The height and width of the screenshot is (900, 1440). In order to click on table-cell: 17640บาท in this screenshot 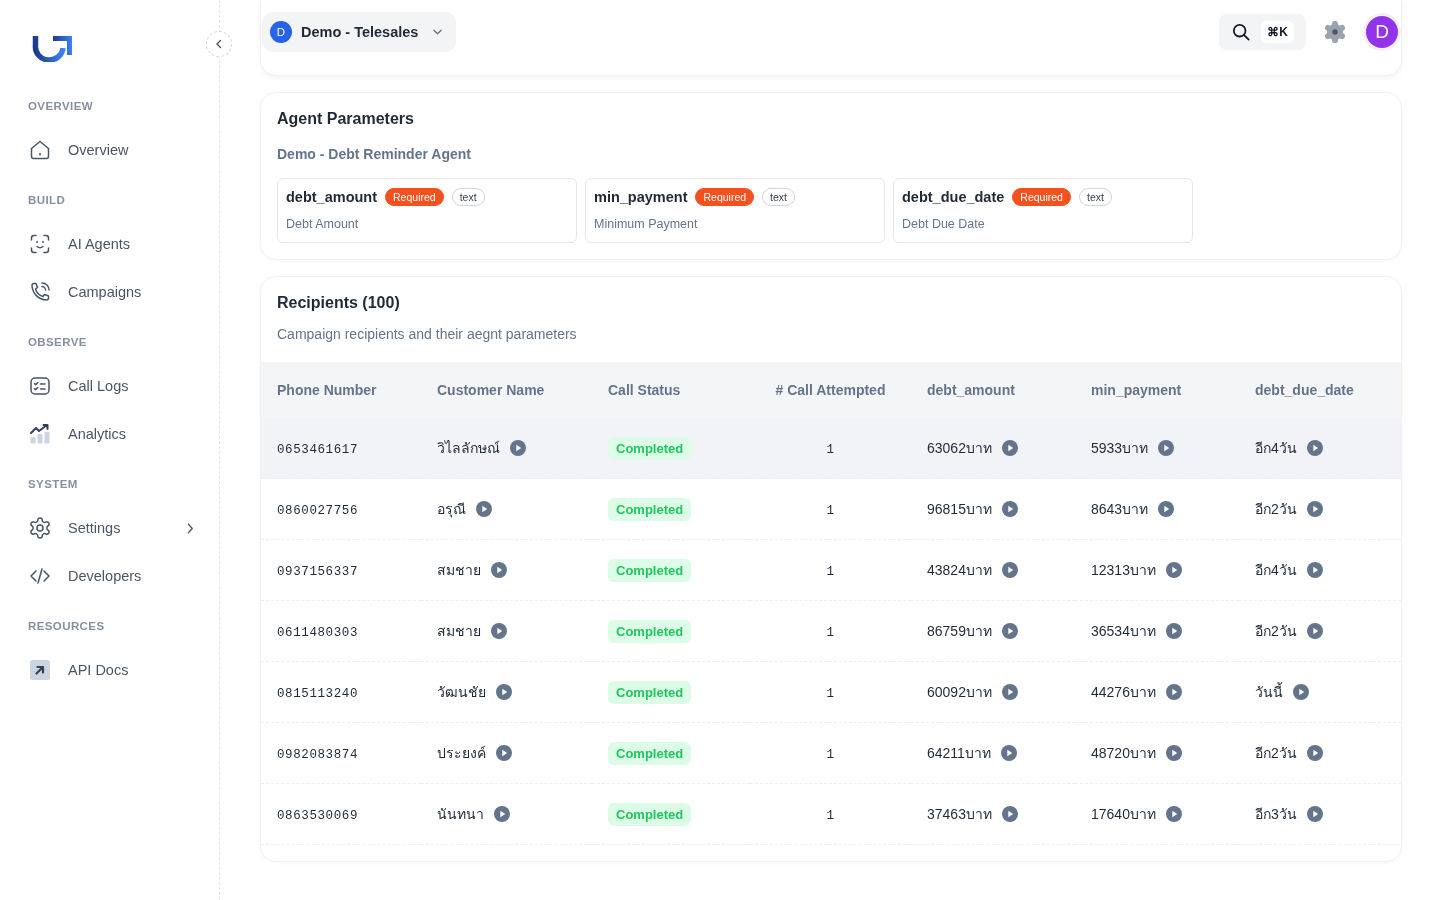, I will do `click(1123, 814)`.